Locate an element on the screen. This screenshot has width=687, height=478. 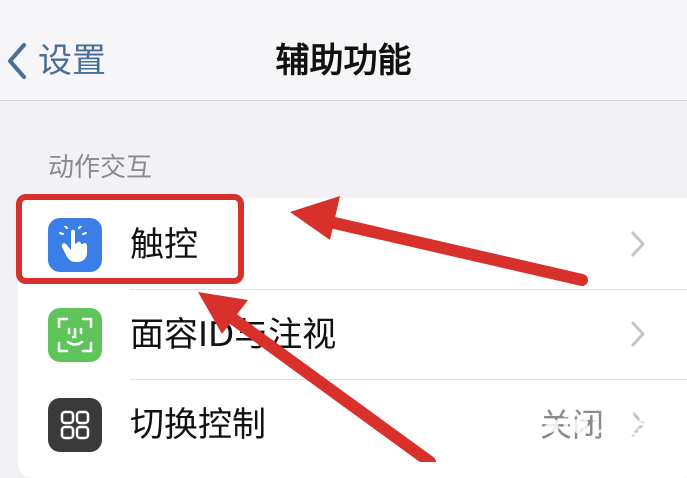
arrow-left-icon is located at coordinates (439, 241).